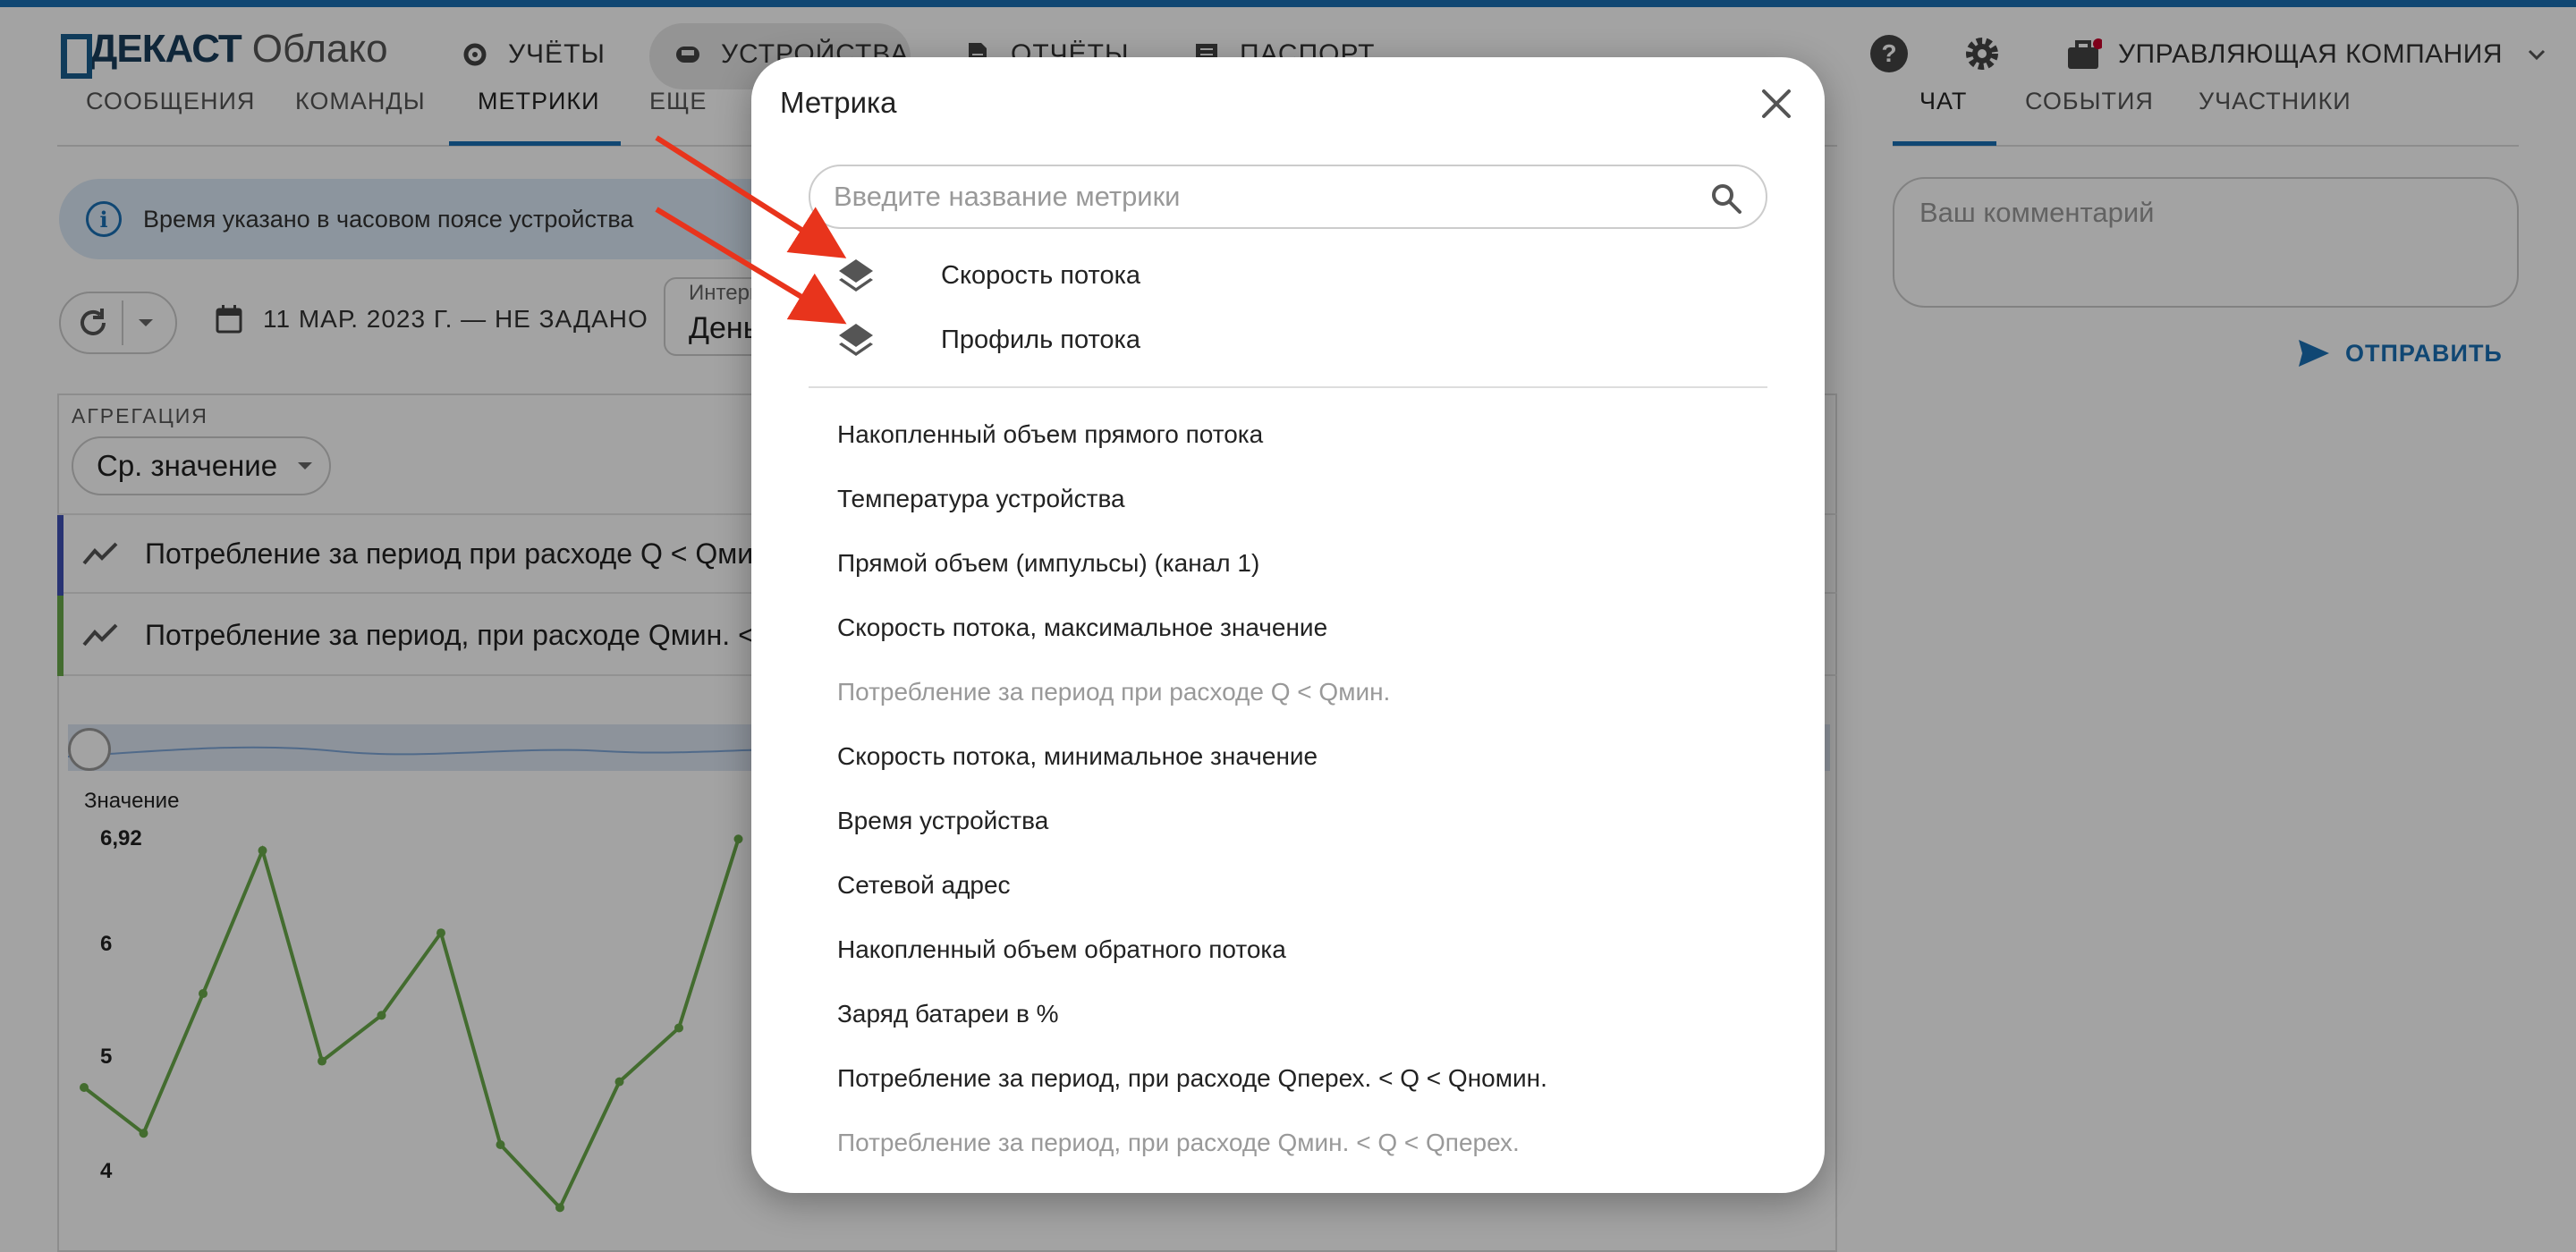 This screenshot has width=2576, height=1252. Describe the element at coordinates (1082, 627) in the screenshot. I see `metric-option: Скорость потока, максимальное значение` at that location.